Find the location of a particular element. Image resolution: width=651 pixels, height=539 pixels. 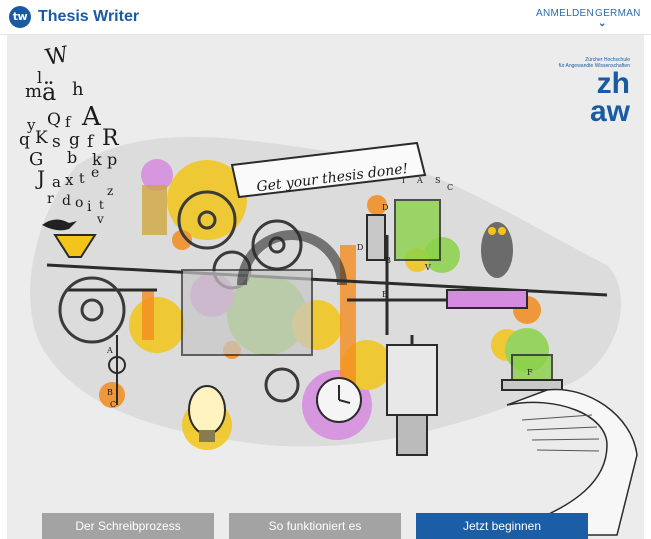

flying-letter: J is located at coordinates (40, 178).